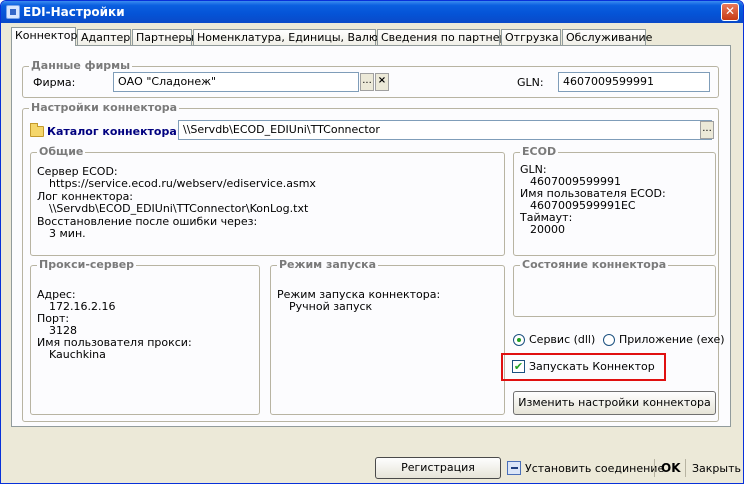  I want to click on tab-connector: Коннектор, so click(44, 36).